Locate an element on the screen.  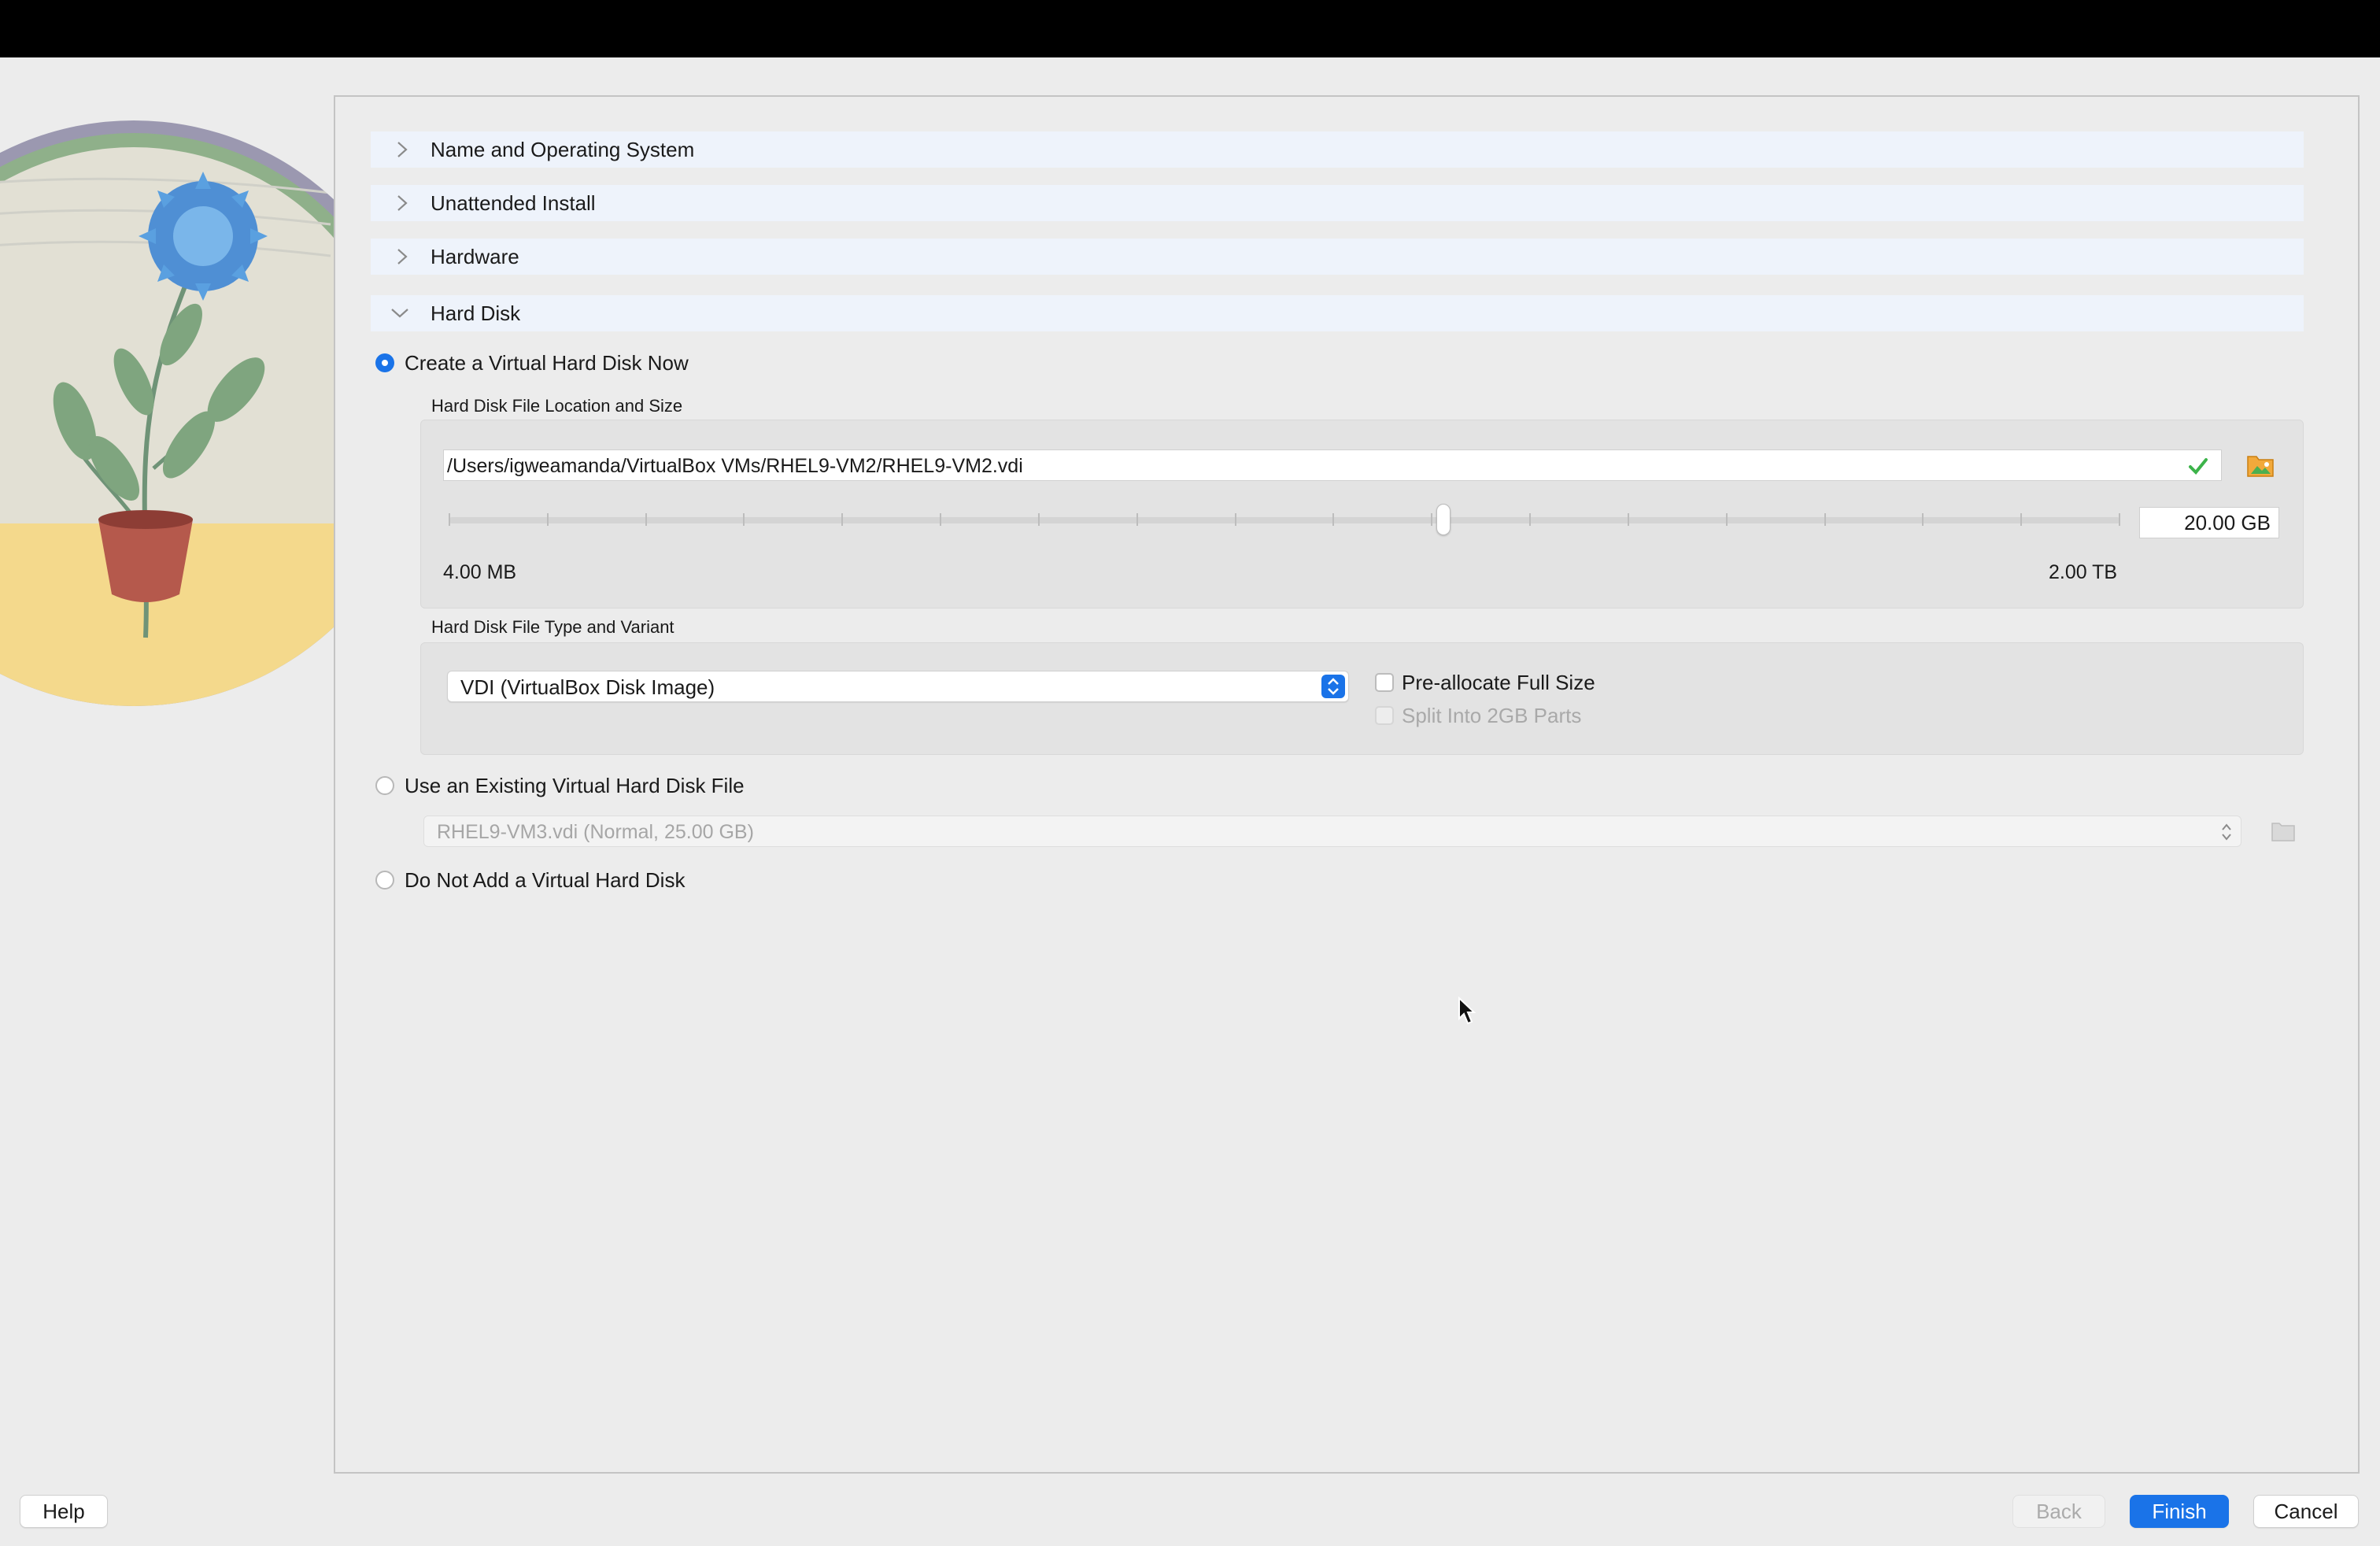
type-group-title: Hard Disk File Type and Variant is located at coordinates (552, 627).